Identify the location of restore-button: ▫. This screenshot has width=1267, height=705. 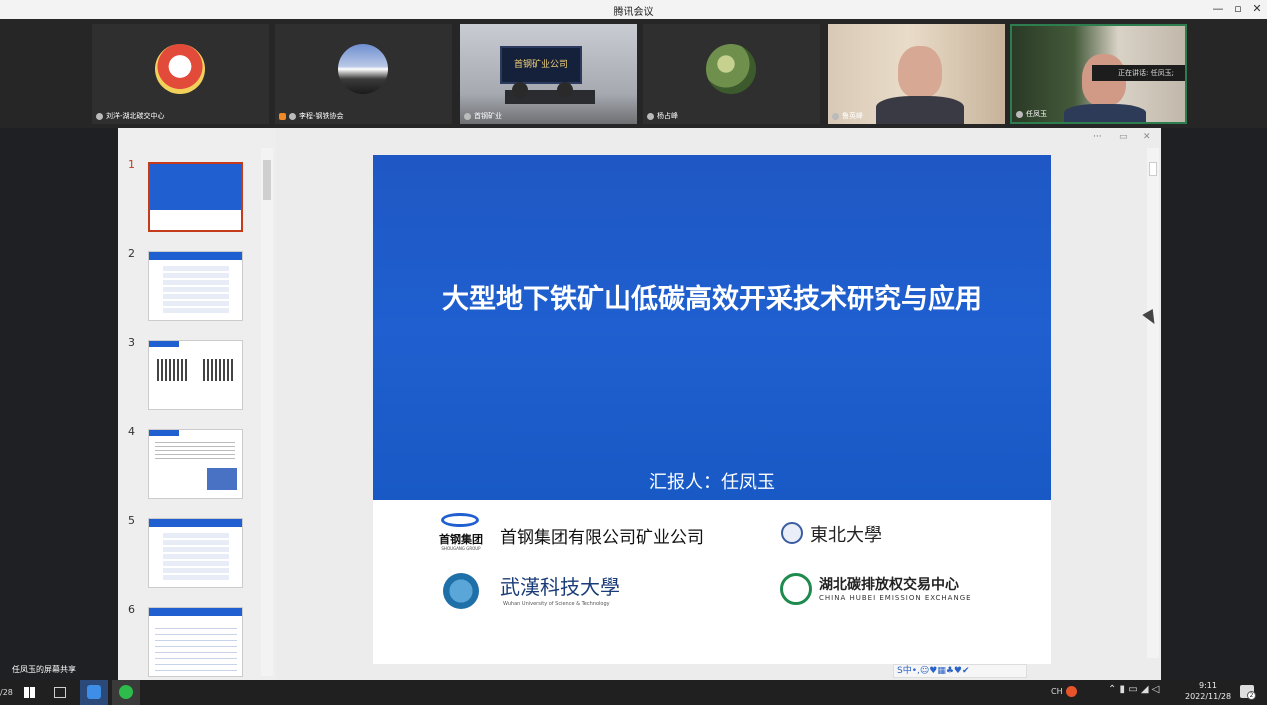
(1238, 8).